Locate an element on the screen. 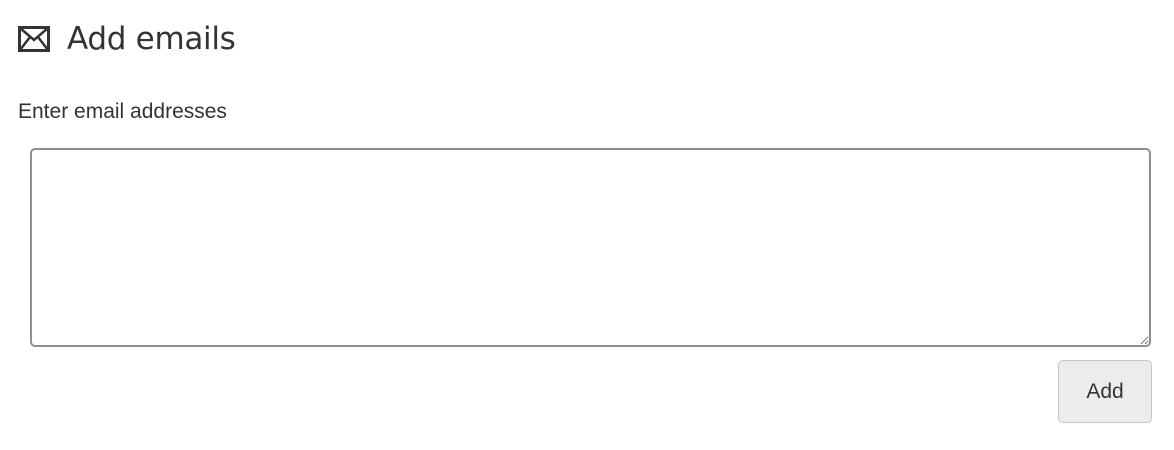  email-addresses-label: Enter email addresses is located at coordinates (122, 111).